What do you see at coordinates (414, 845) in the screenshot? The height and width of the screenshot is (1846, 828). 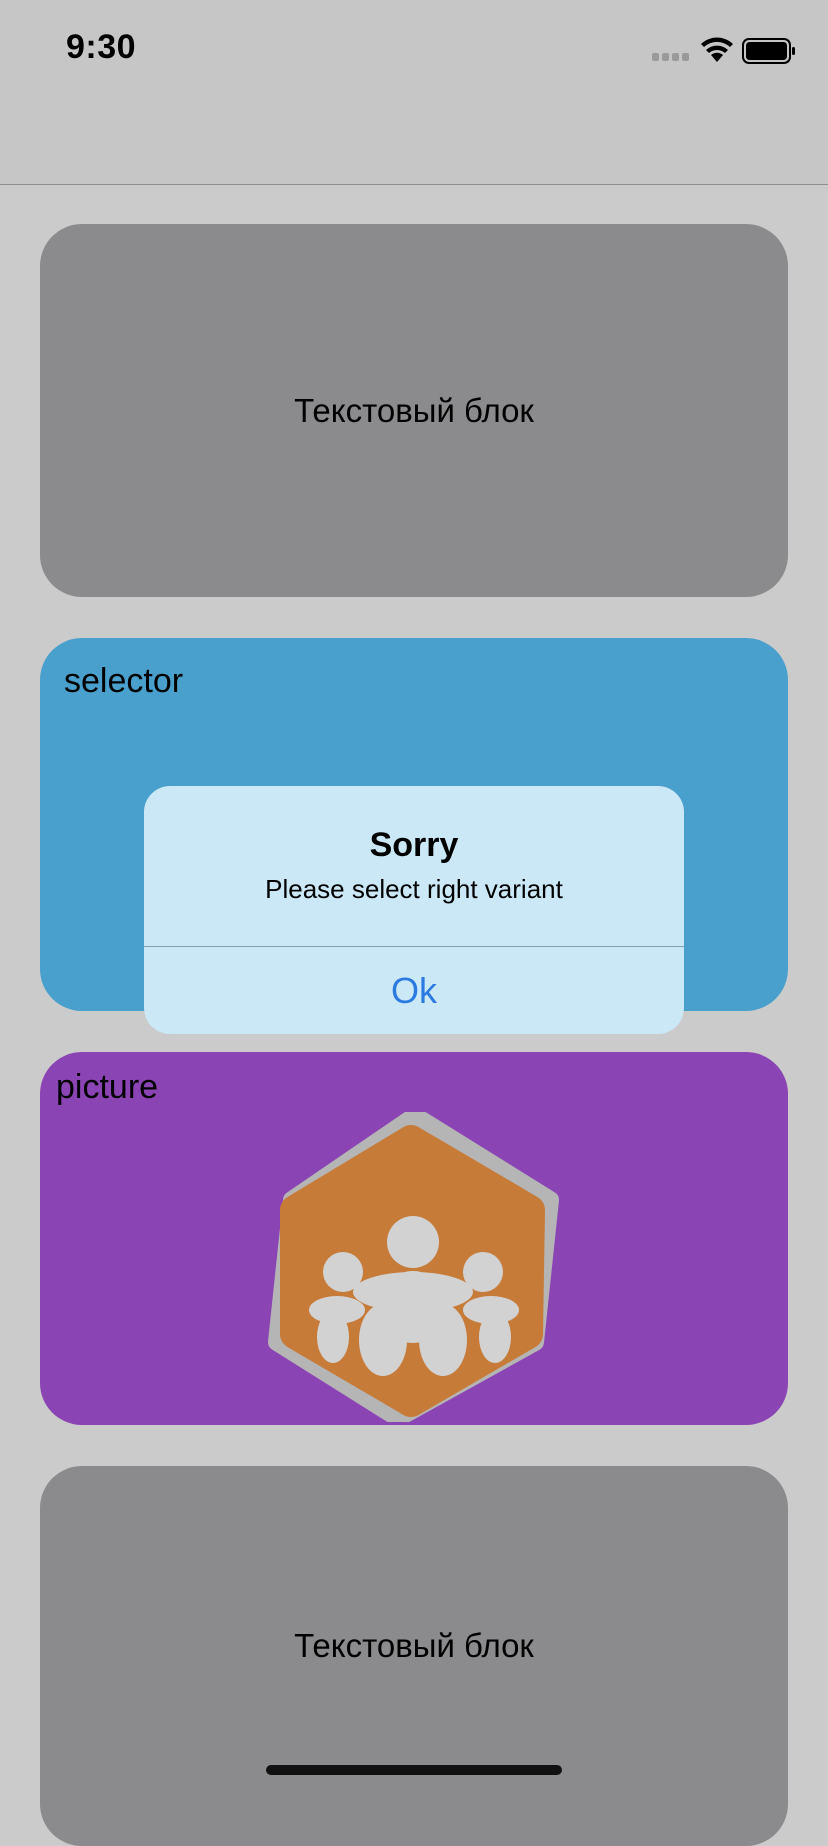 I see `alert-title: Sorry` at bounding box center [414, 845].